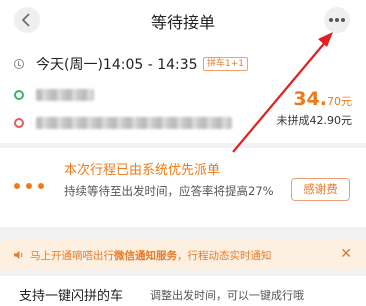 The image size is (366, 306). What do you see at coordinates (142, 170) in the screenshot?
I see `dispatch-title: 本次行程已由系统优先派单` at bounding box center [142, 170].